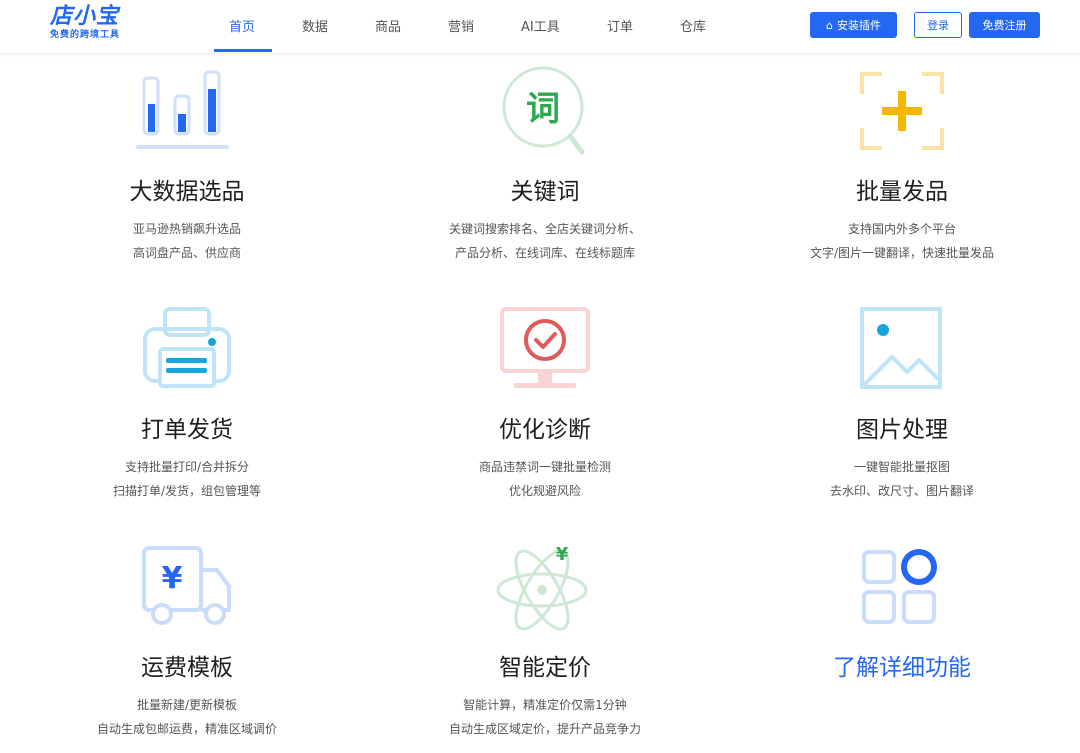  I want to click on feature-desc-line-2: 扫描打单/发货，组包管理等, so click(187, 491).